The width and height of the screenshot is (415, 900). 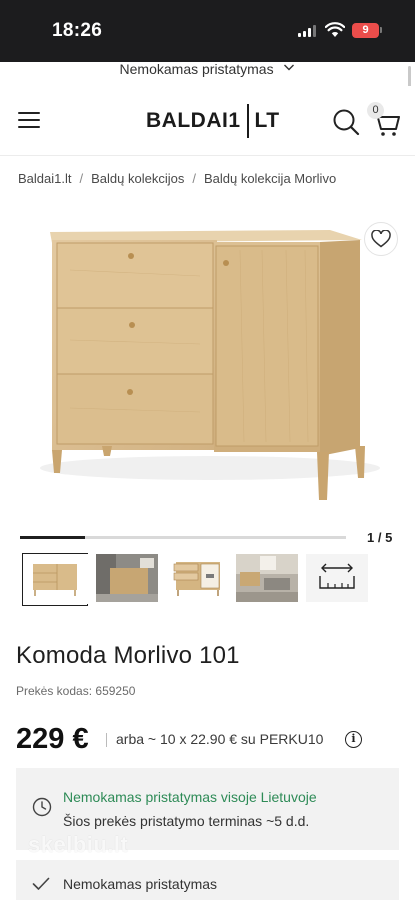 I want to click on battery-nub, so click(x=381, y=30).